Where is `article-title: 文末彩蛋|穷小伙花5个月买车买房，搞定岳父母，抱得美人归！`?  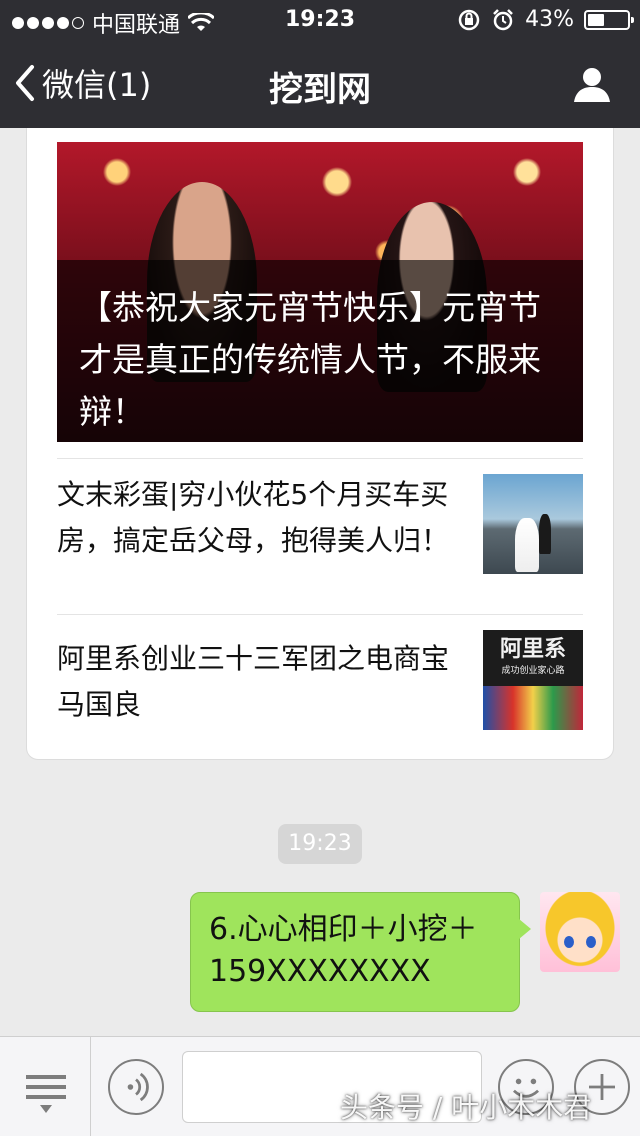 article-title: 文末彩蛋|穷小伙花5个月买车买房，搞定岳父母，抱得美人归！ is located at coordinates (253, 517).